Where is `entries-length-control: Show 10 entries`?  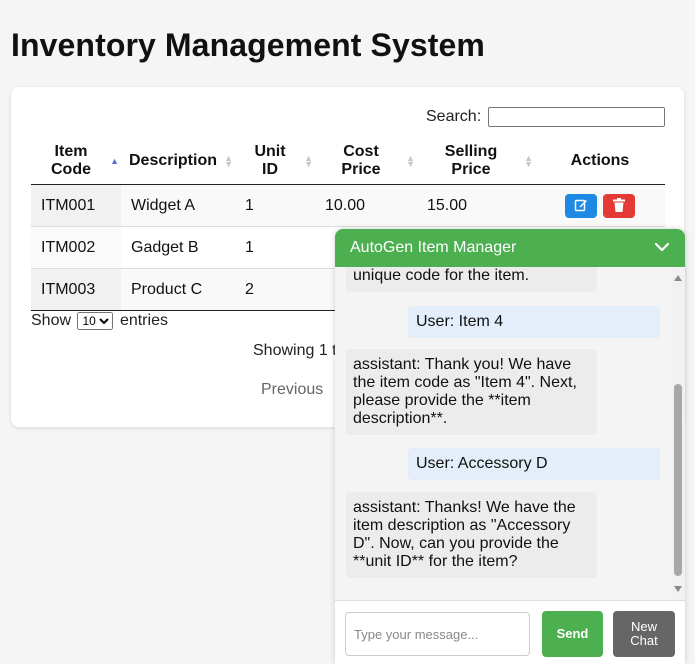
entries-length-control: Show 10 entries is located at coordinates (99, 321).